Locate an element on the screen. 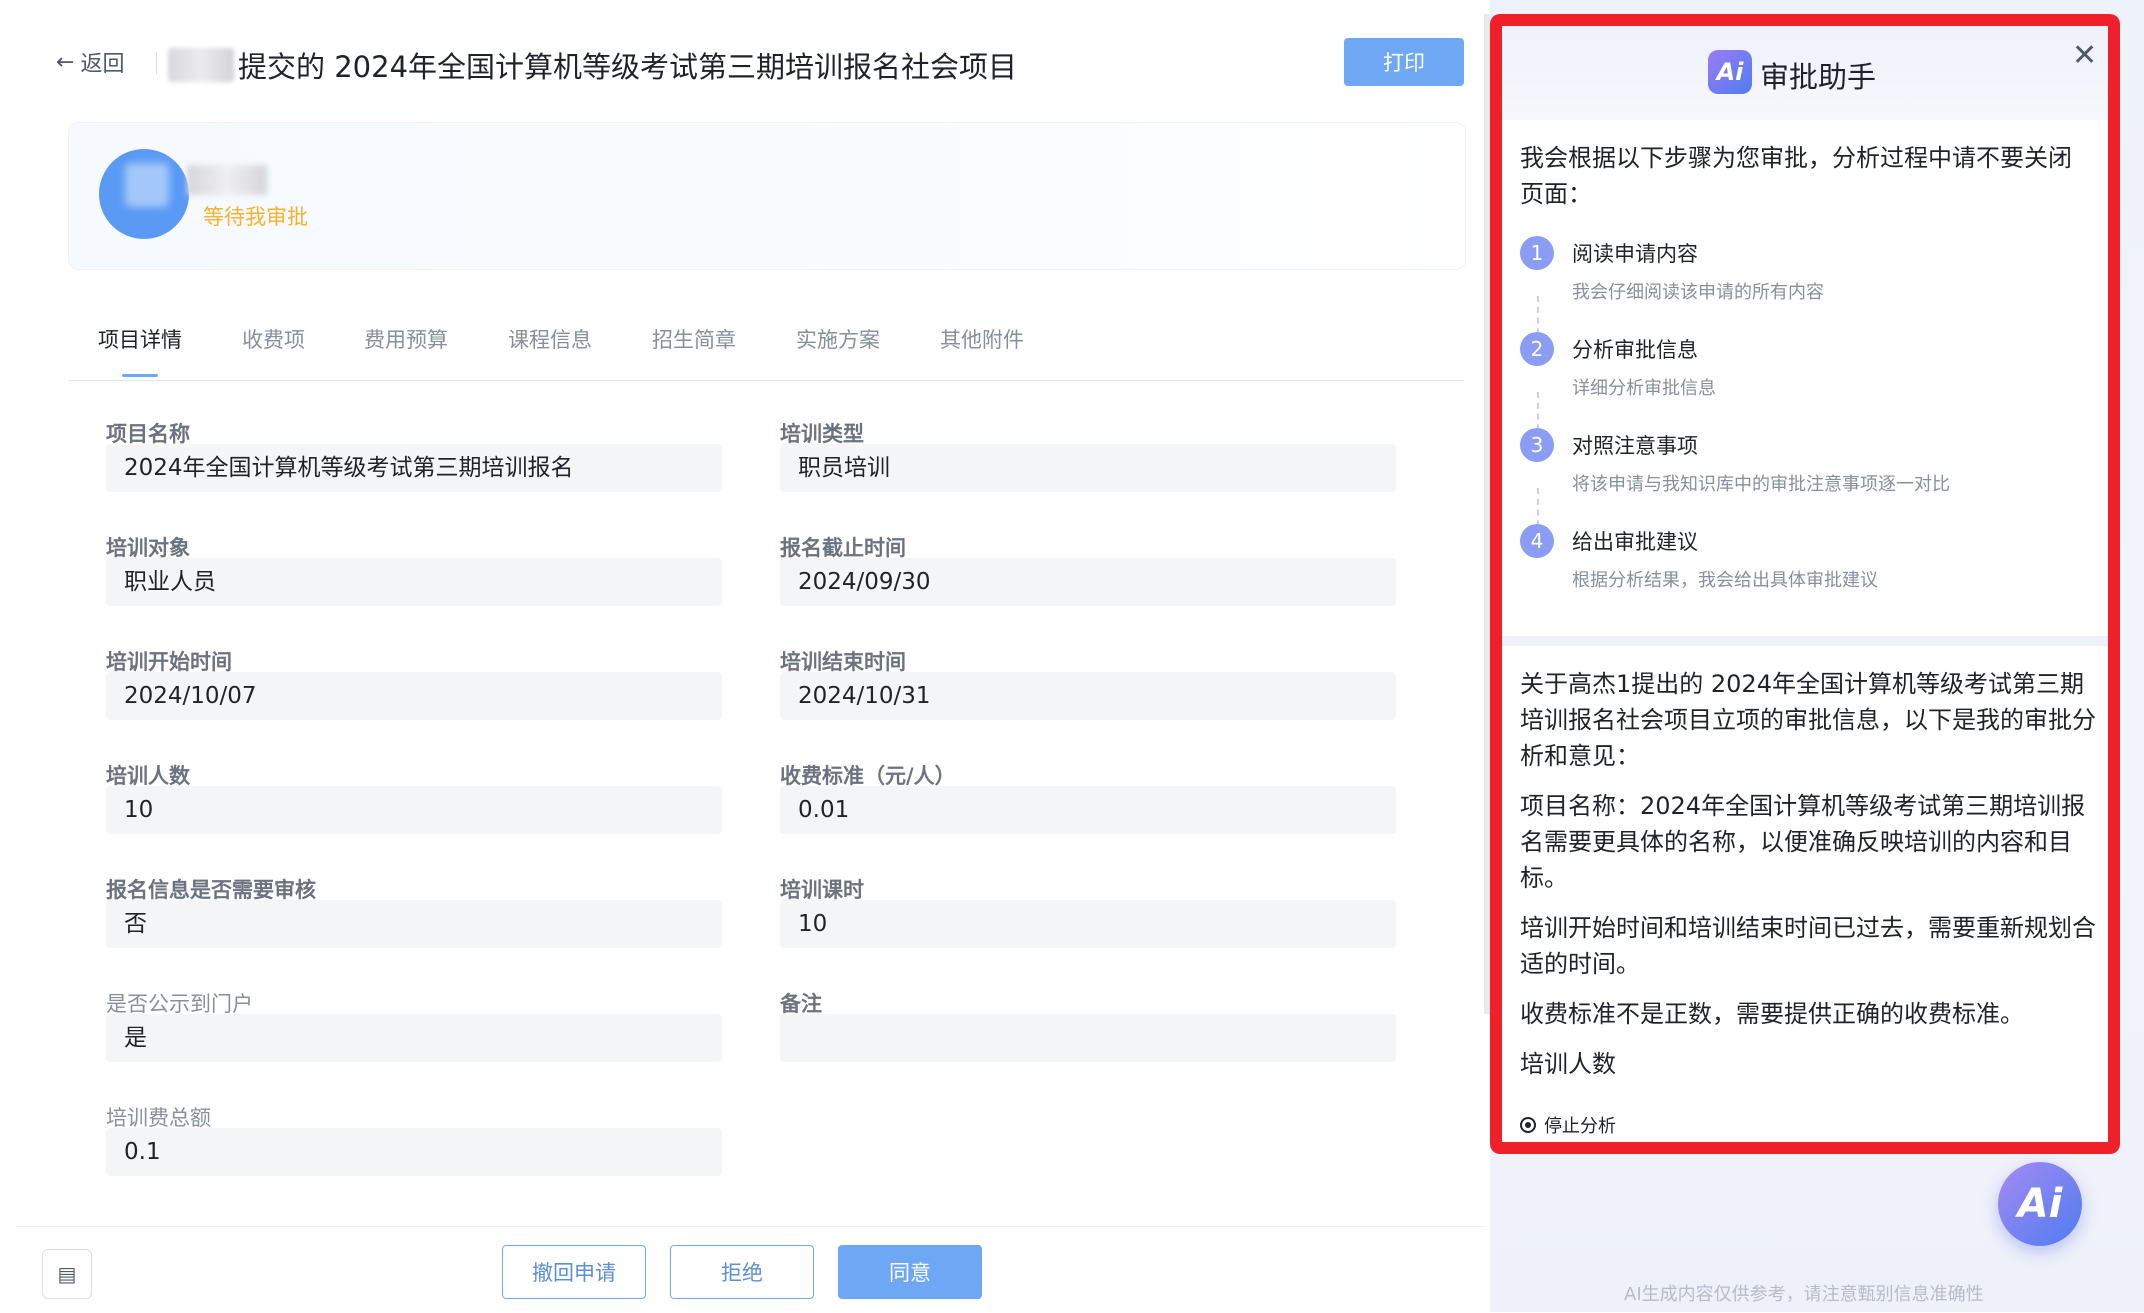  ai-section-divider is located at coordinates (1805, 641).